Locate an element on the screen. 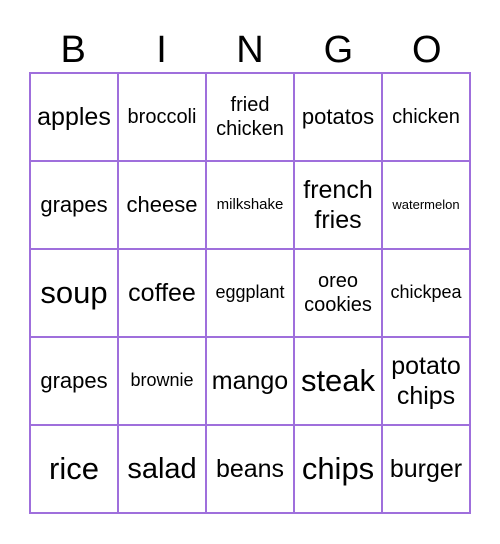 The height and width of the screenshot is (544, 500). bingo-cell: chickpea is located at coordinates (427, 294).